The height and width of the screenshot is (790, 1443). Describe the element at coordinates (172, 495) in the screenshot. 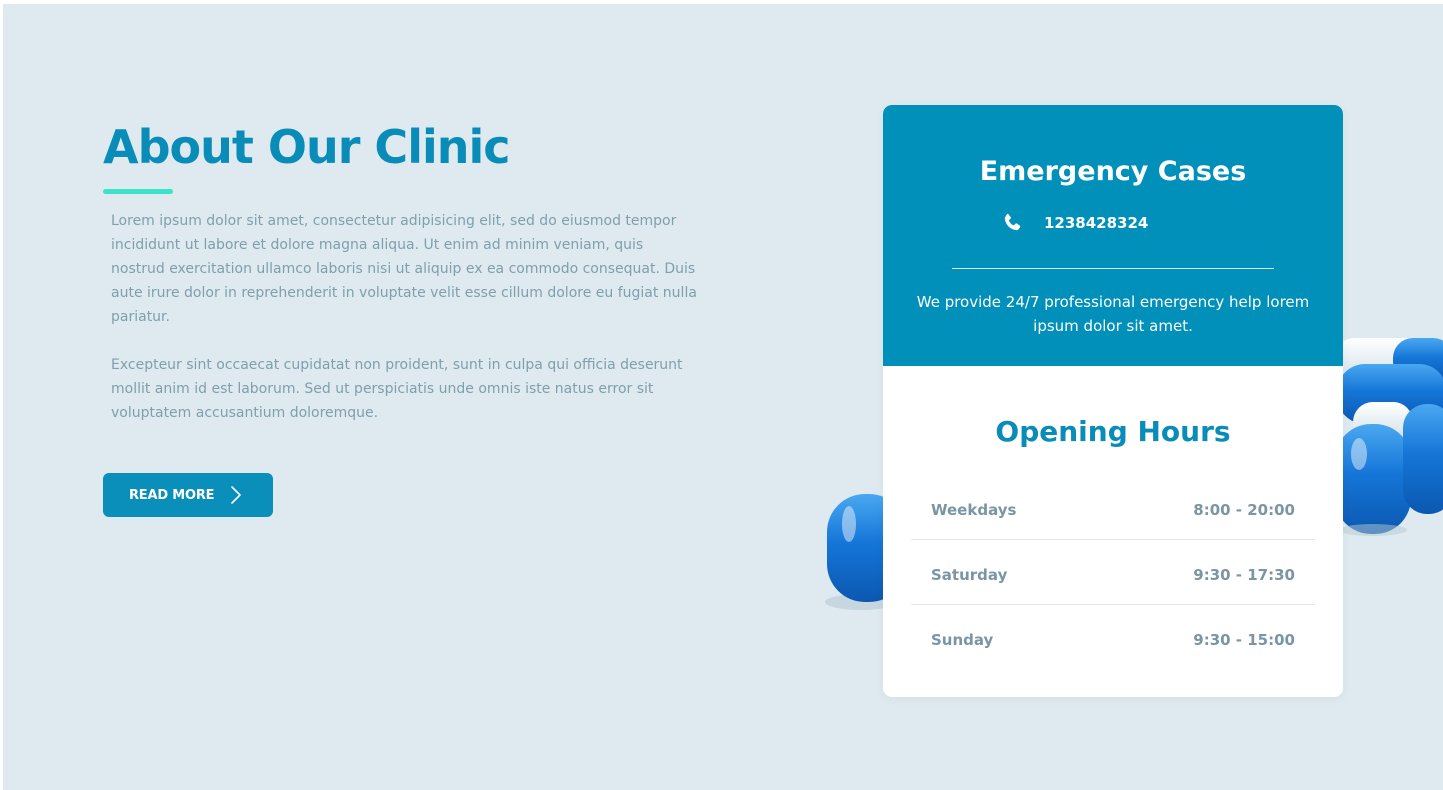

I see `read-more-label: READ MORE` at that location.